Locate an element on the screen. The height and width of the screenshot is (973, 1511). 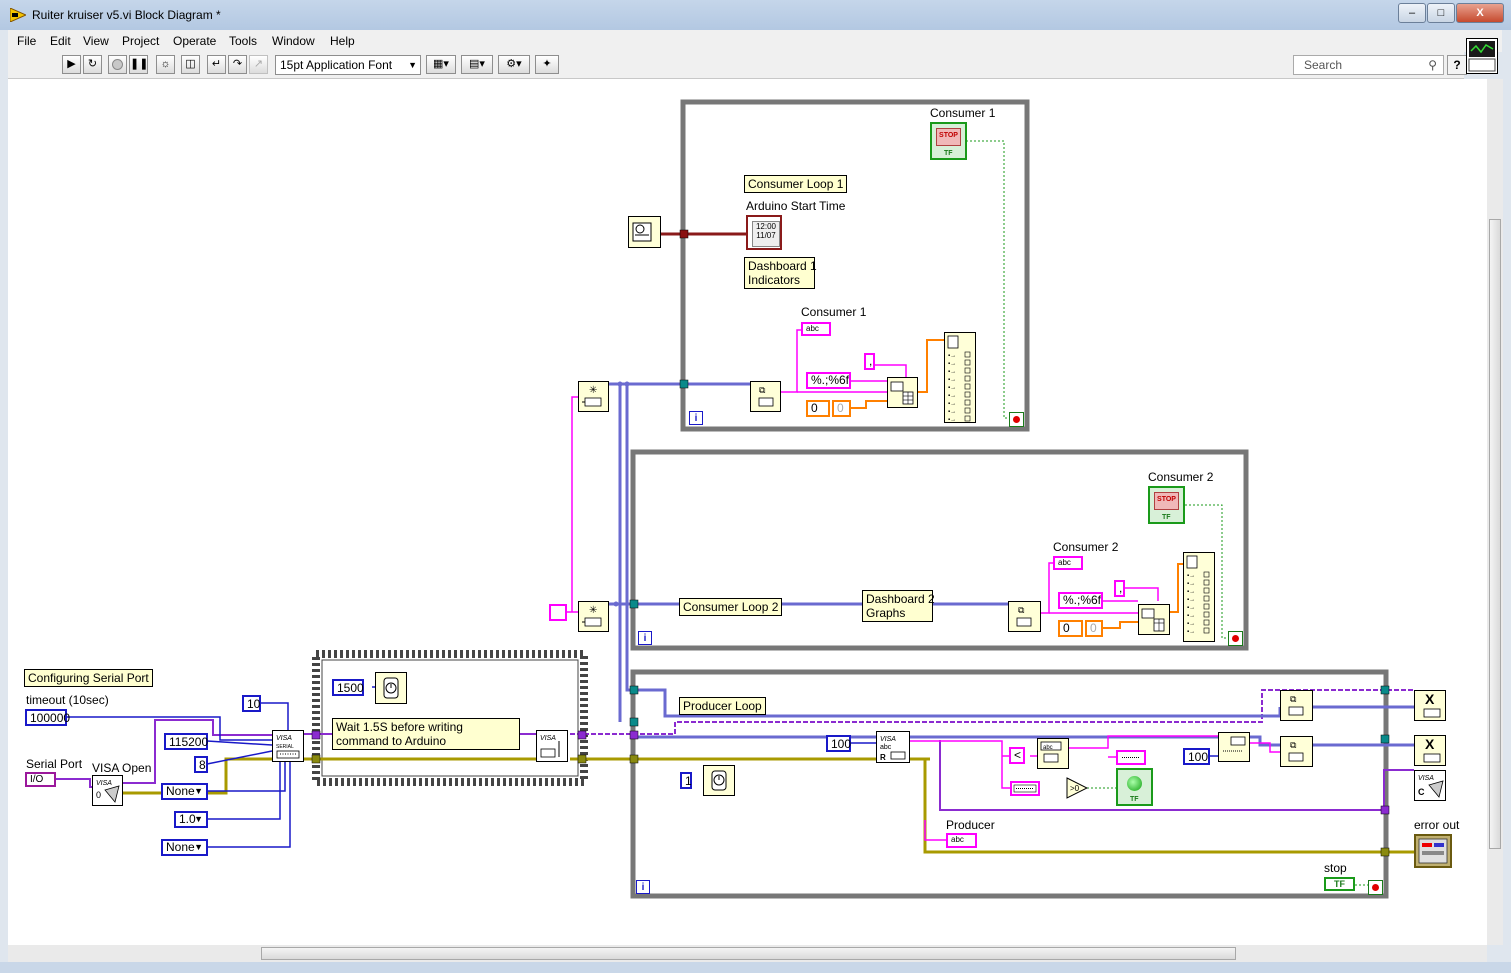
consumer-loop-1-comment: Consumer Loop 1 is located at coordinates (796, 184).